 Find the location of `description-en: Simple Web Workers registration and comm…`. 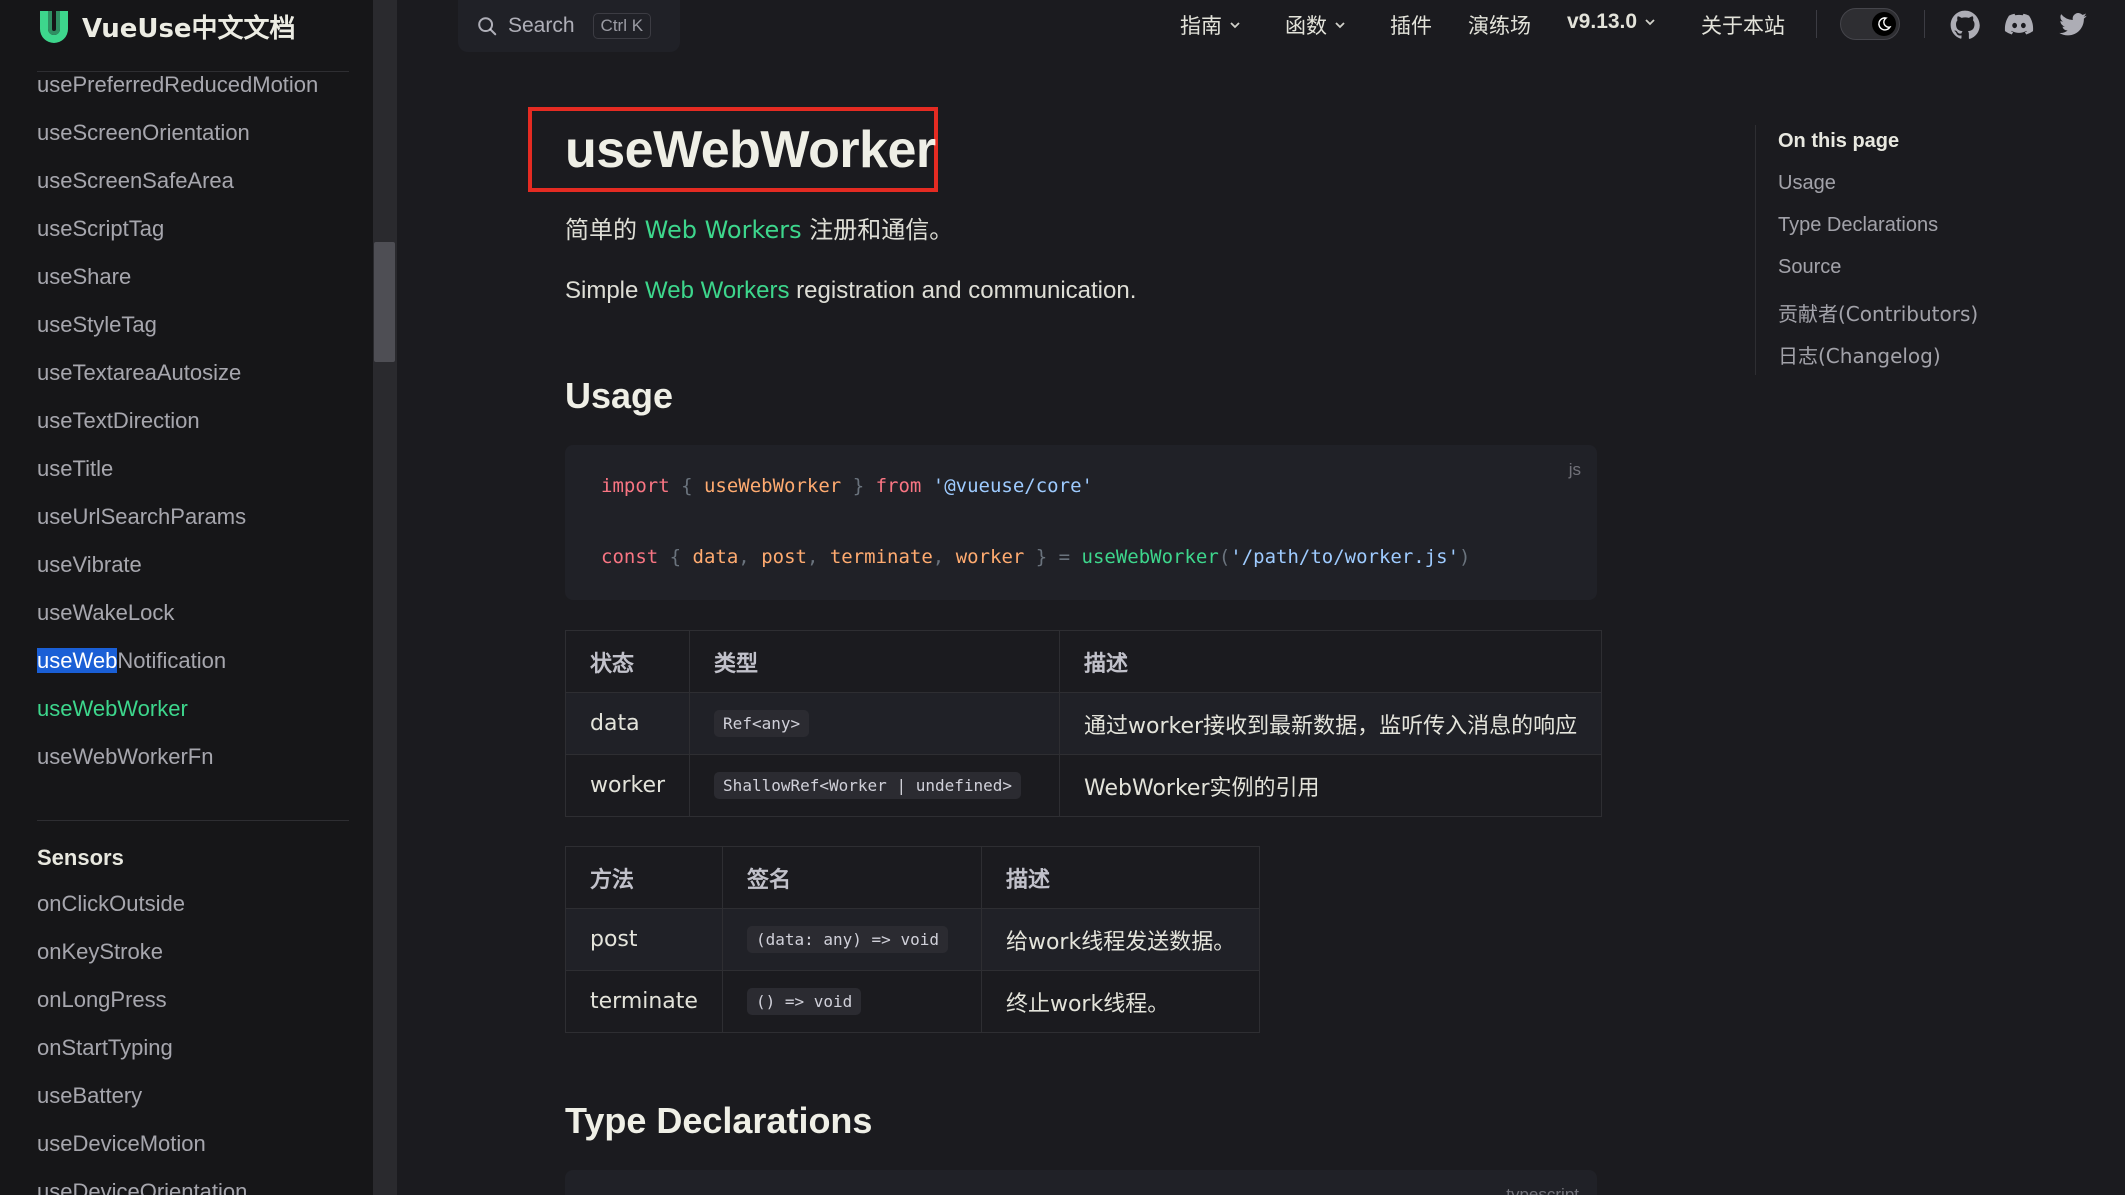

description-en: Simple Web Workers registration and comm… is located at coordinates (850, 291).